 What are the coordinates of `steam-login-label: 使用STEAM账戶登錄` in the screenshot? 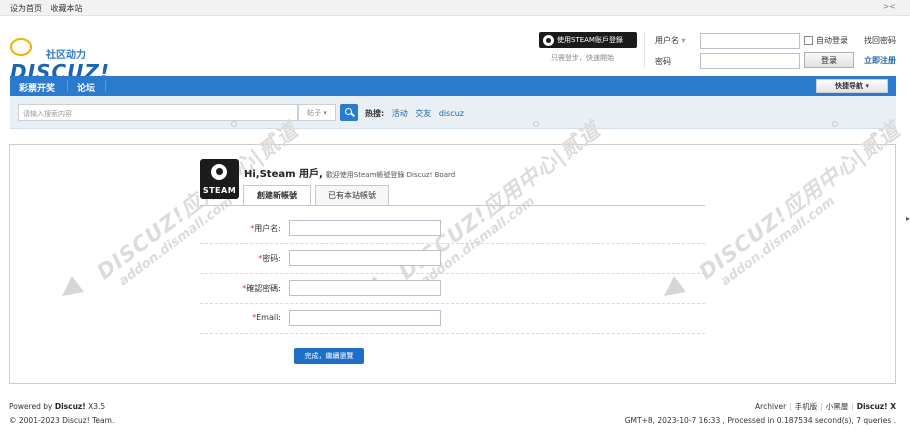 It's located at (590, 40).